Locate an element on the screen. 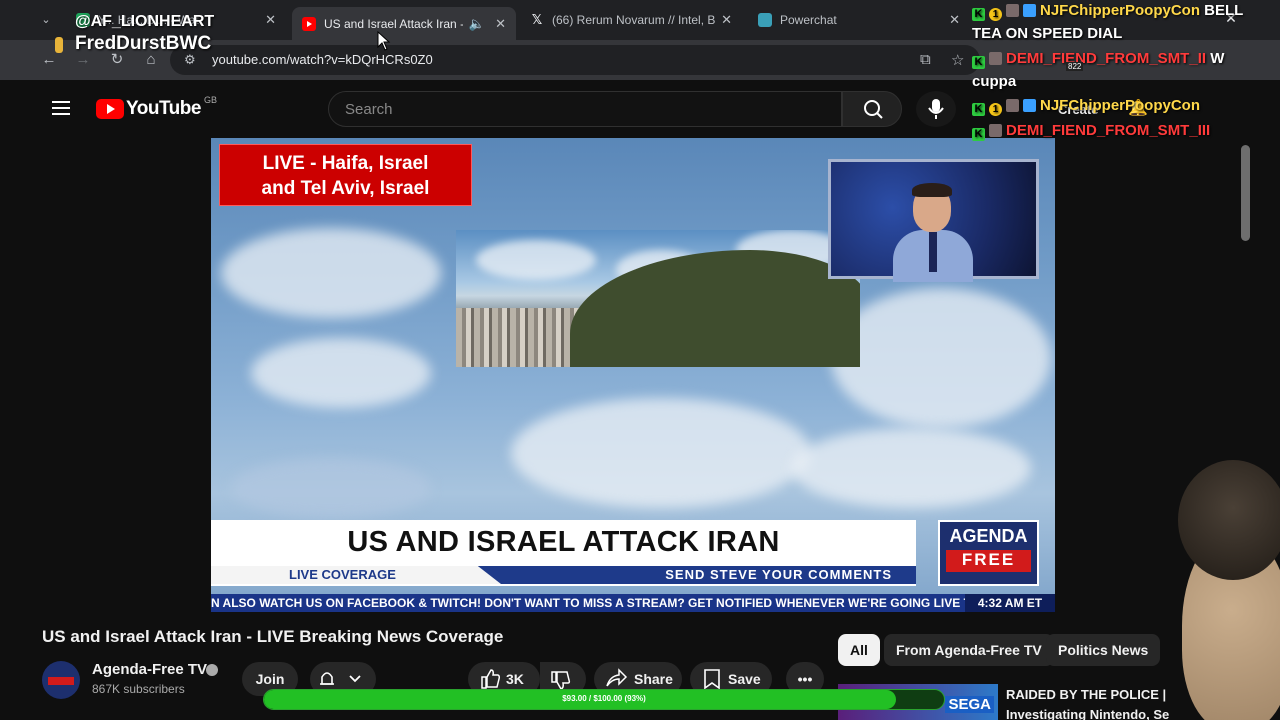 Image resolution: width=1280 pixels, height=720 pixels. youtube-wordmark: YouTube is located at coordinates (163, 108).